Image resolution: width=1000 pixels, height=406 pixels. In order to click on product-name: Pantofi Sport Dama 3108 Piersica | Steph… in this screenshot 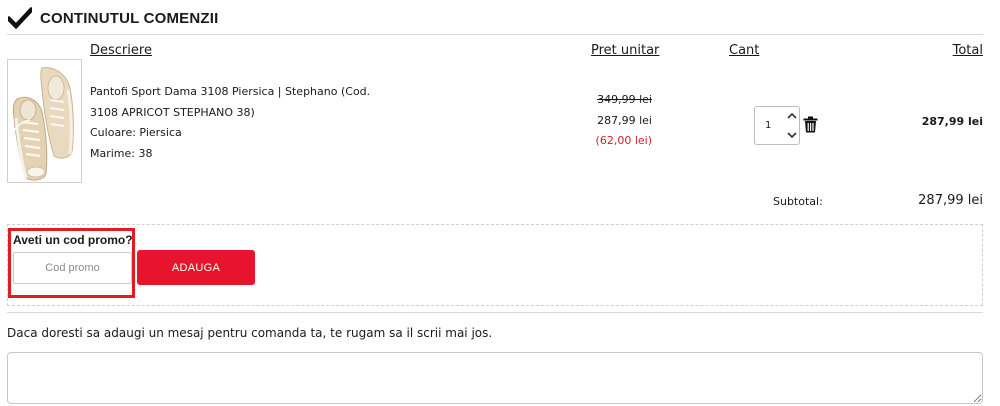, I will do `click(235, 102)`.